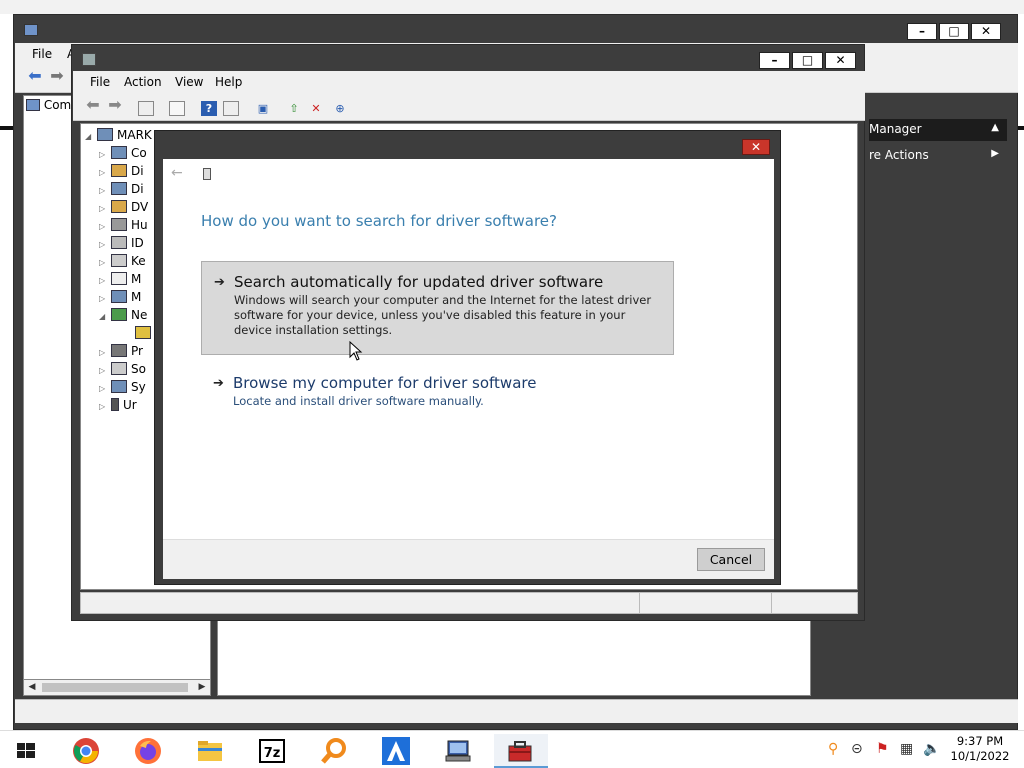 This screenshot has width=1024, height=768. Describe the element at coordinates (148, 751) in the screenshot. I see `taskbar-firefox` at that location.